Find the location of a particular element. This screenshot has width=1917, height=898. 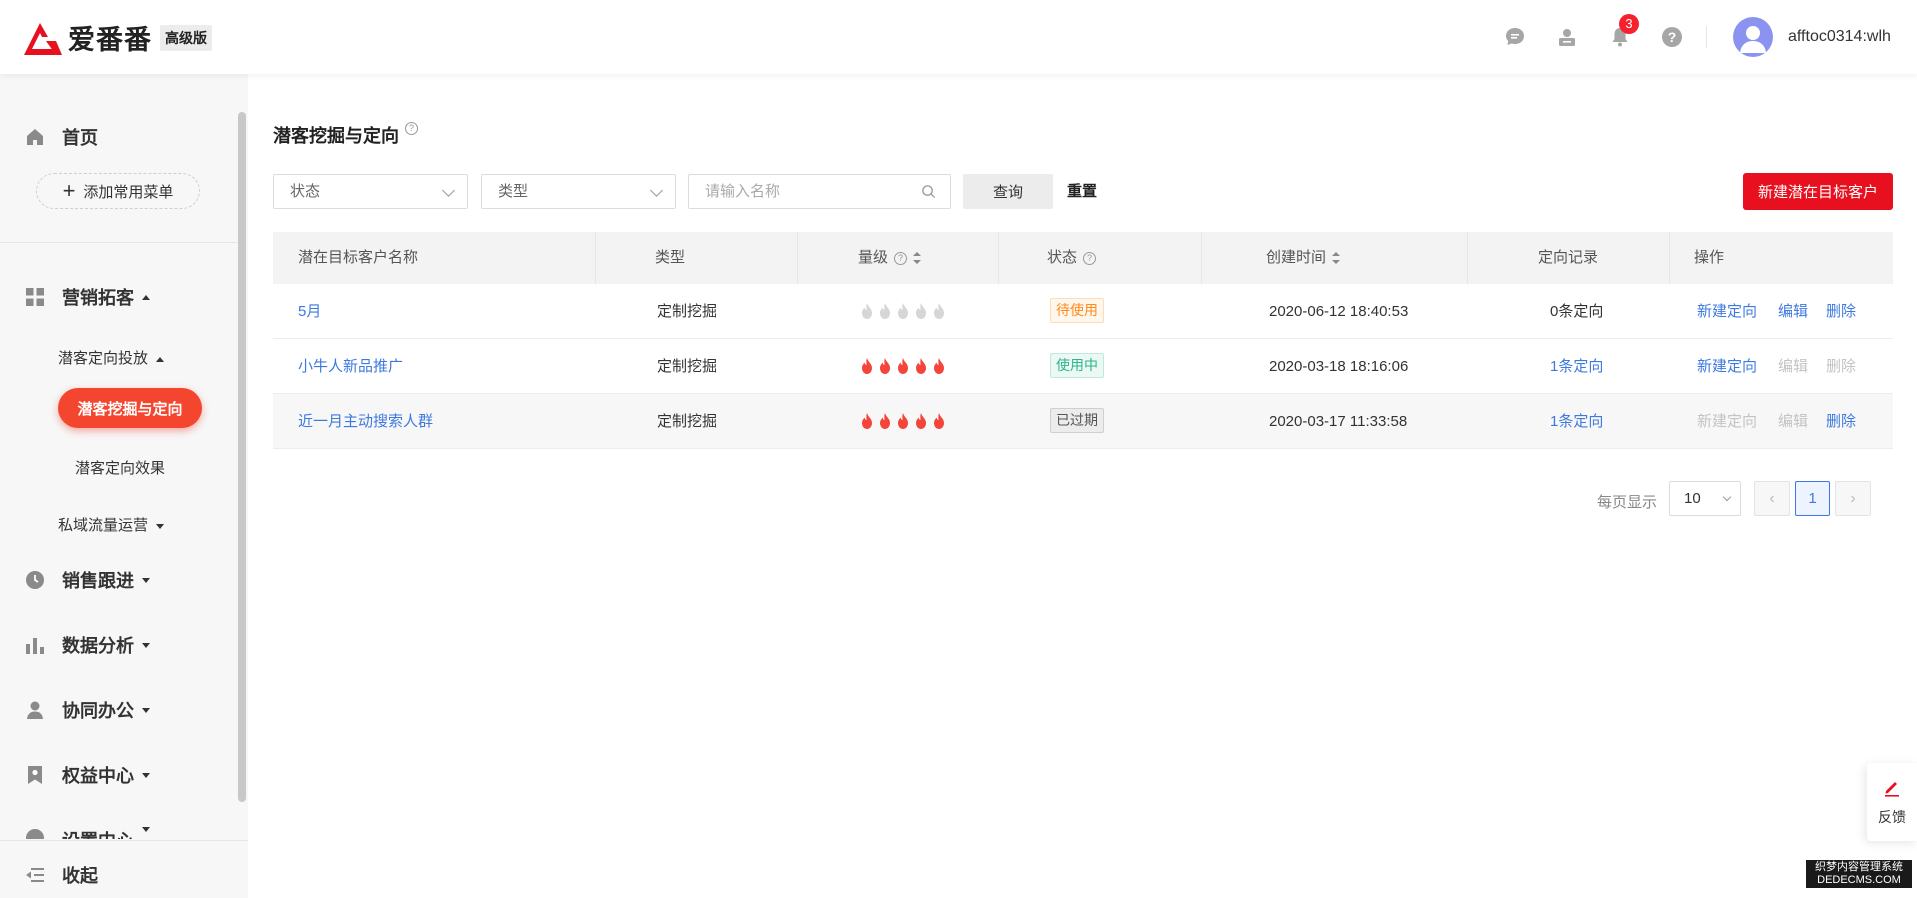

sidebar-item-targeting-effect: 潜客定向效果 is located at coordinates (120, 467).